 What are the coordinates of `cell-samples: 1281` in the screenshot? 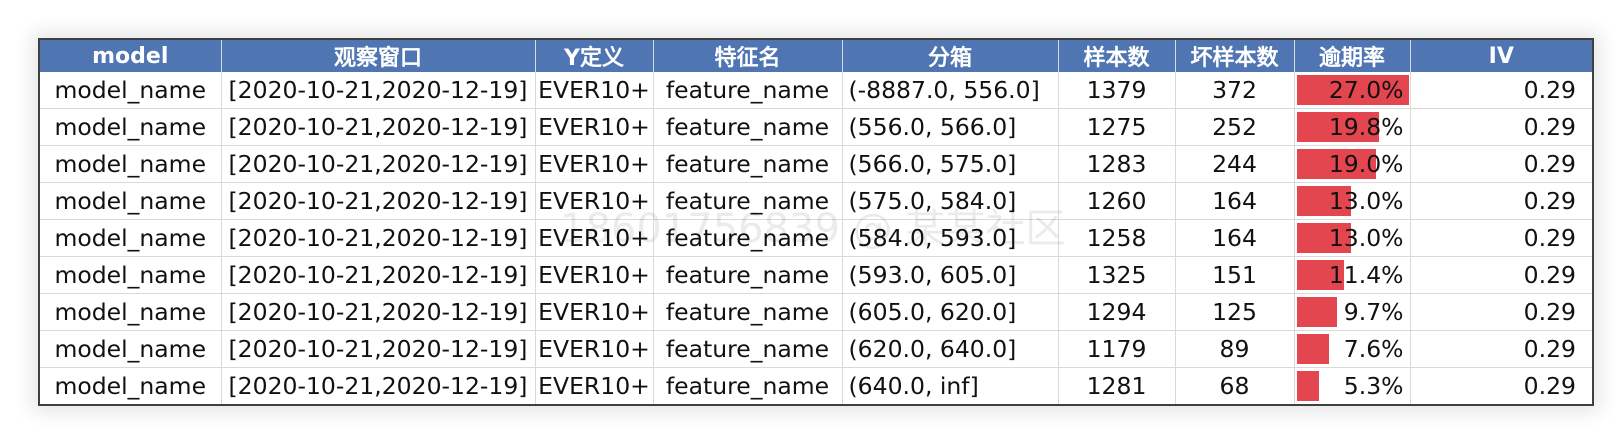 It's located at (1117, 385).